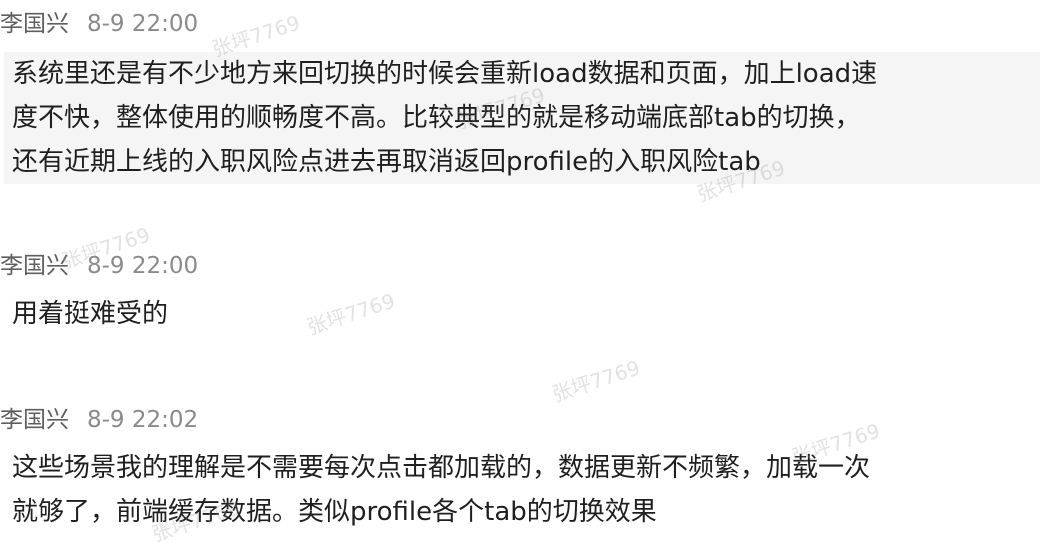  I want to click on message-time: 8-9 22:02, so click(143, 420).